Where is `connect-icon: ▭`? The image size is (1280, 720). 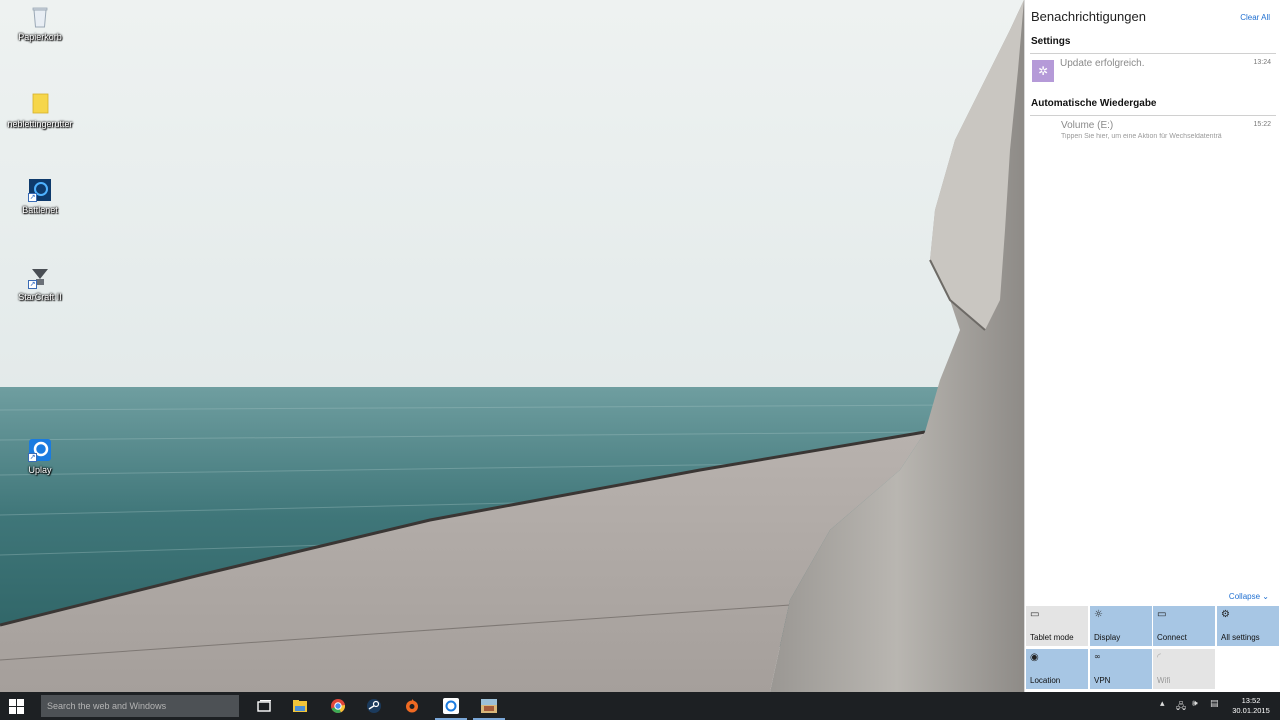
connect-icon: ▭ is located at coordinates (1162, 614).